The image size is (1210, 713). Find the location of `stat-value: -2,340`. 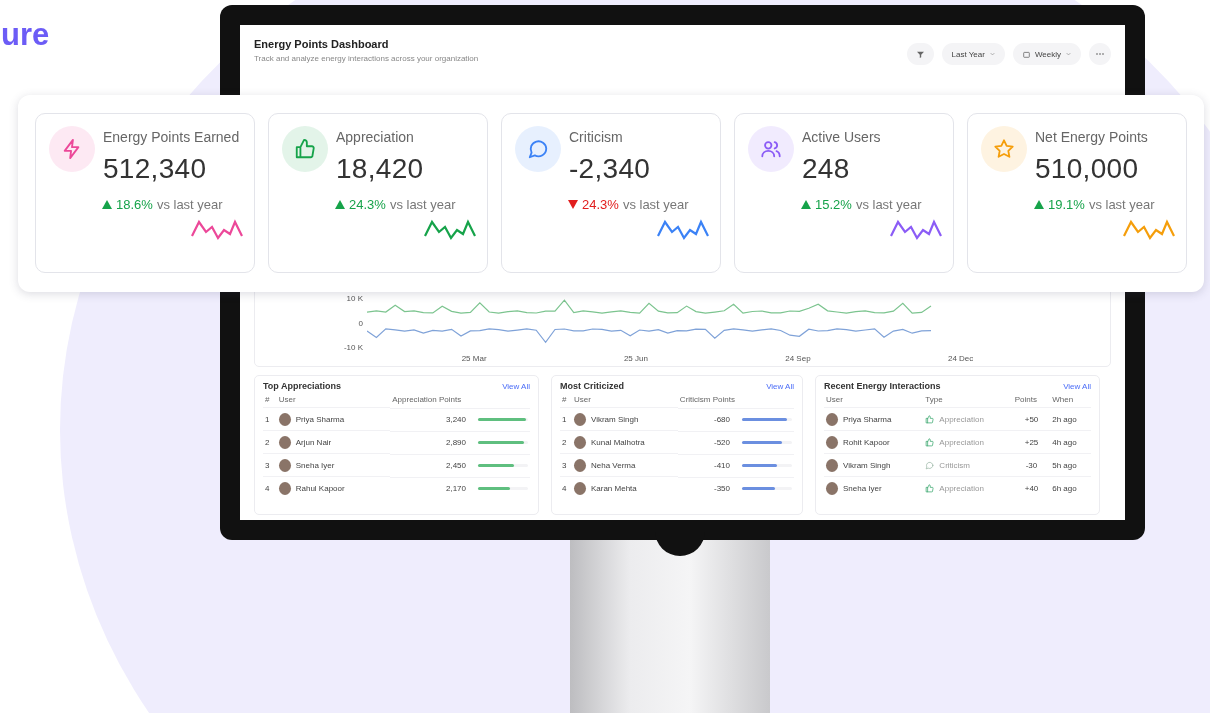

stat-value: -2,340 is located at coordinates (610, 169).